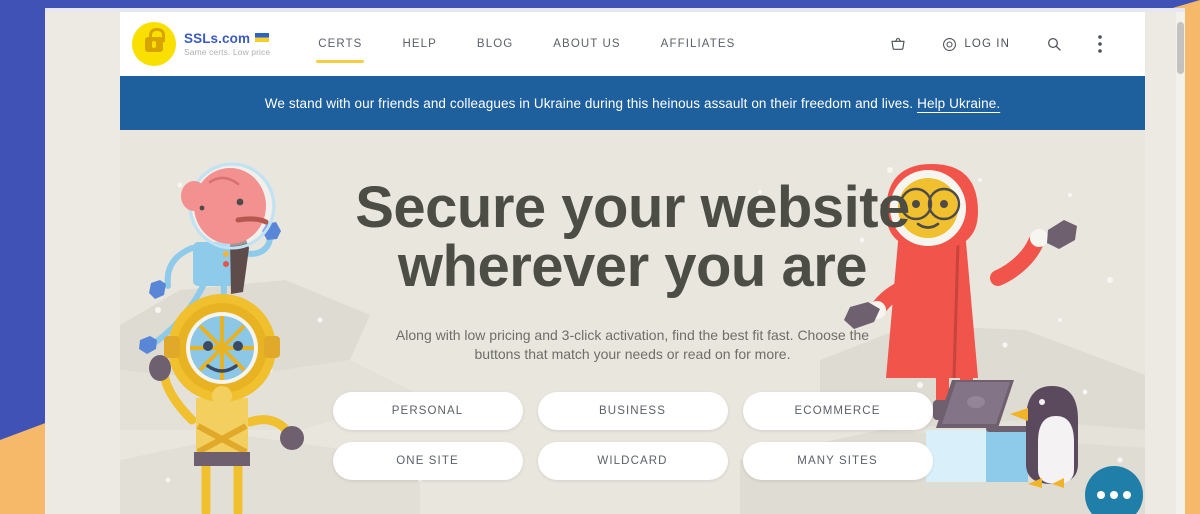 This screenshot has height=514, width=1200. Describe the element at coordinates (632, 237) in the screenshot. I see `hero-title: Secure your website wherever you are` at that location.